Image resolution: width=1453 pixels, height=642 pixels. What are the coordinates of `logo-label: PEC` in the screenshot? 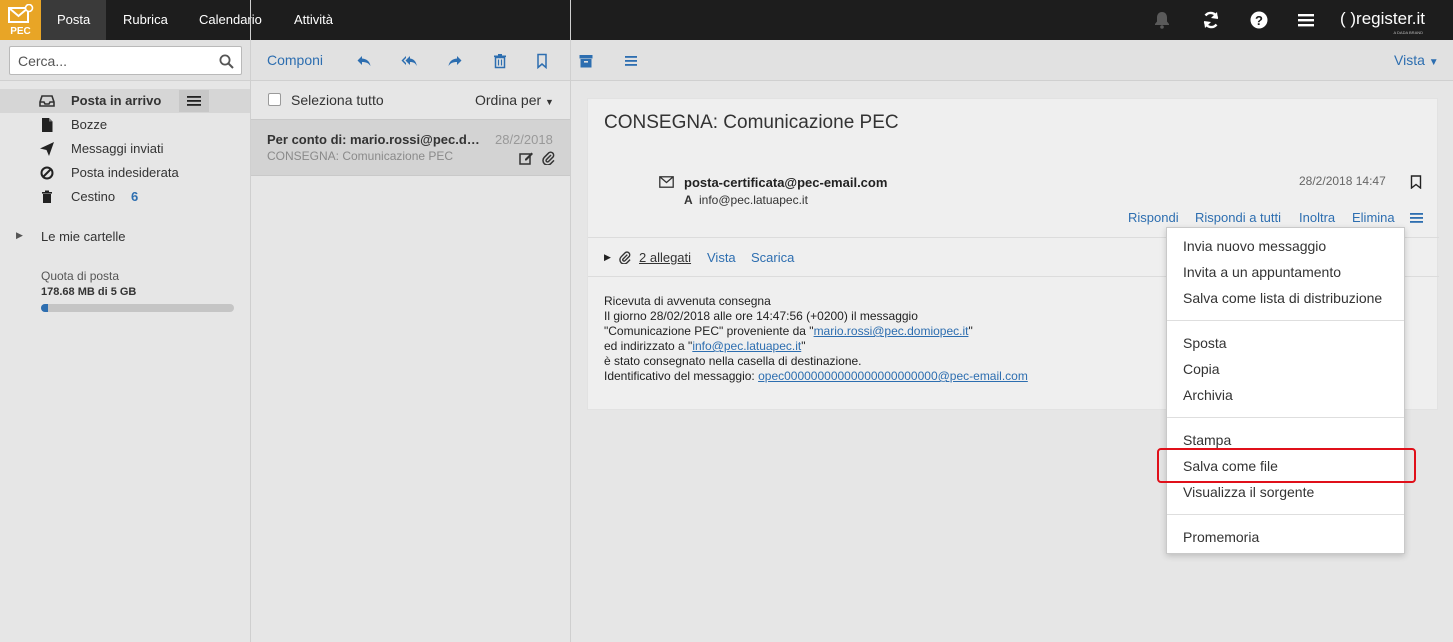 It's located at (20, 31).